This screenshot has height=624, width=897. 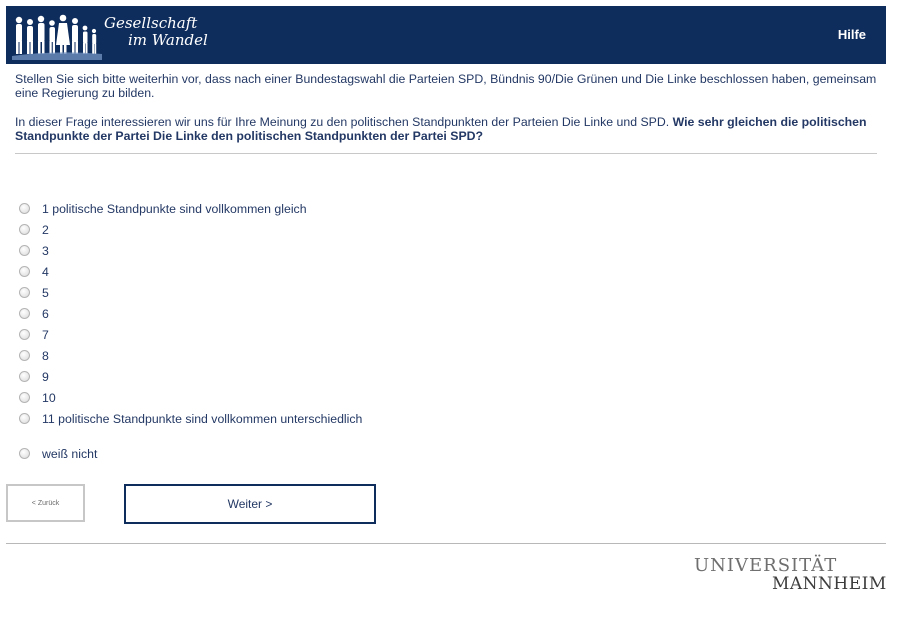 I want to click on answer-option-label: 2, so click(x=45, y=229).